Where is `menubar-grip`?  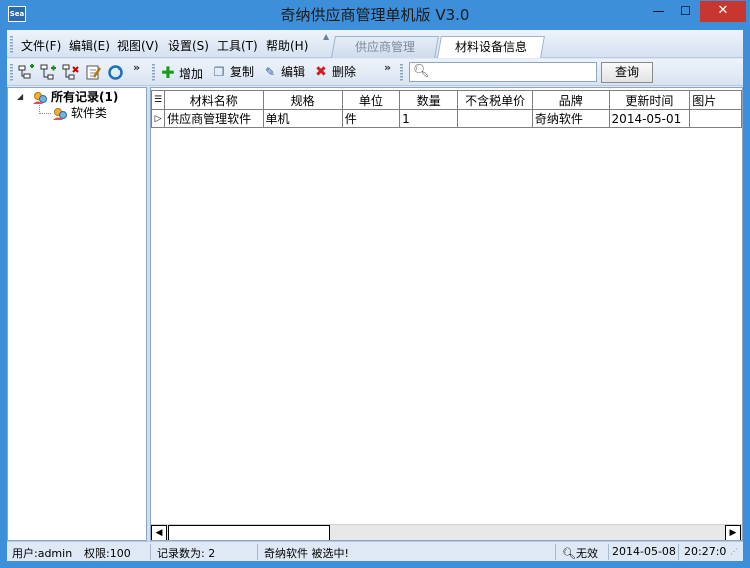
menubar-grip is located at coordinates (11, 44).